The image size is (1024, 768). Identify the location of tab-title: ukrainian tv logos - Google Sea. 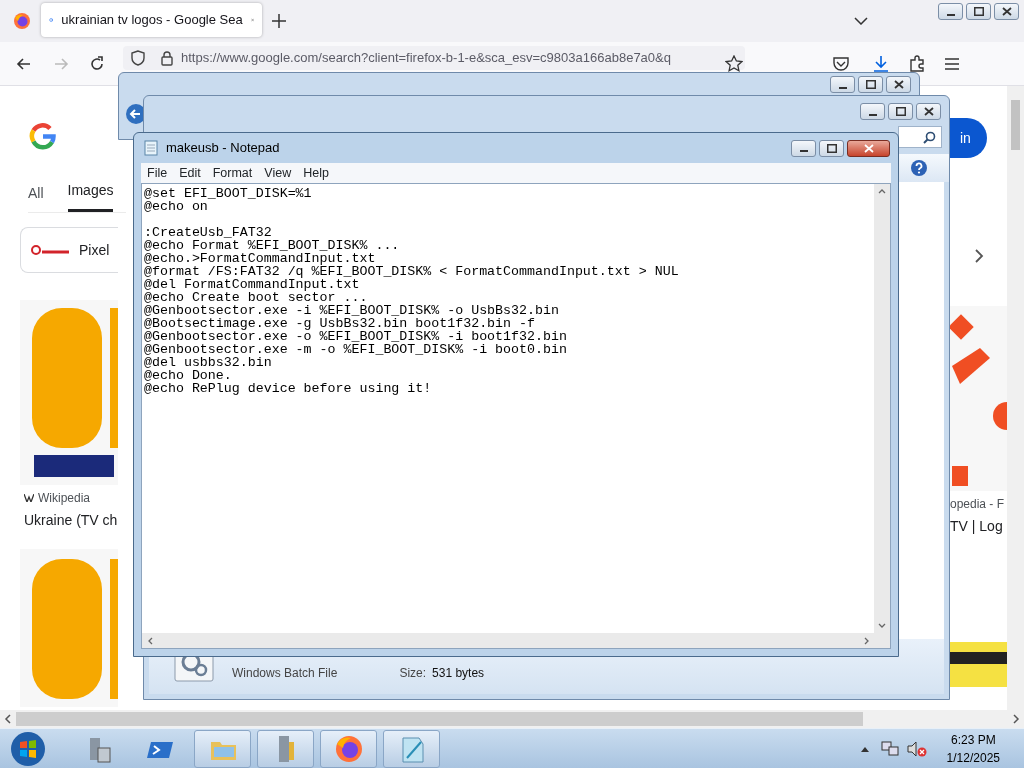
(152, 20).